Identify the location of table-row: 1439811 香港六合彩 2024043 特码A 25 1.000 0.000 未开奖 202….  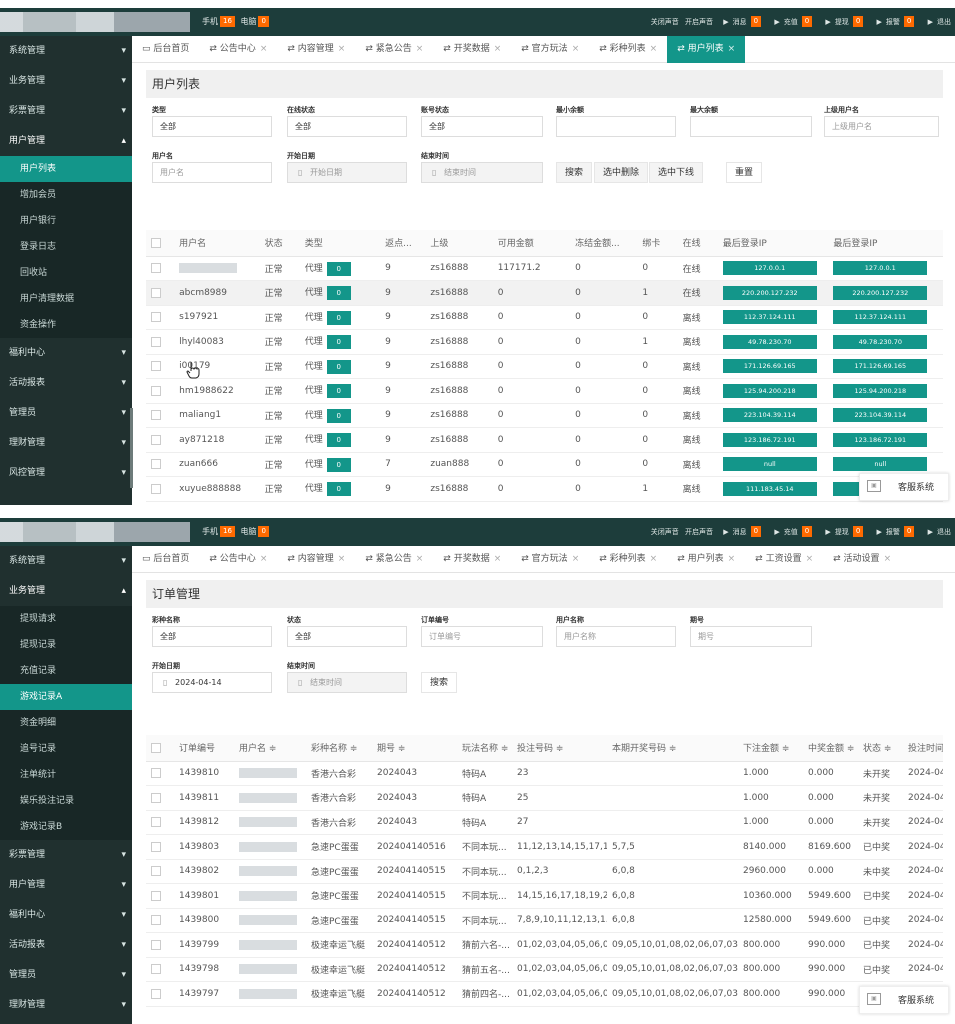
(544, 798).